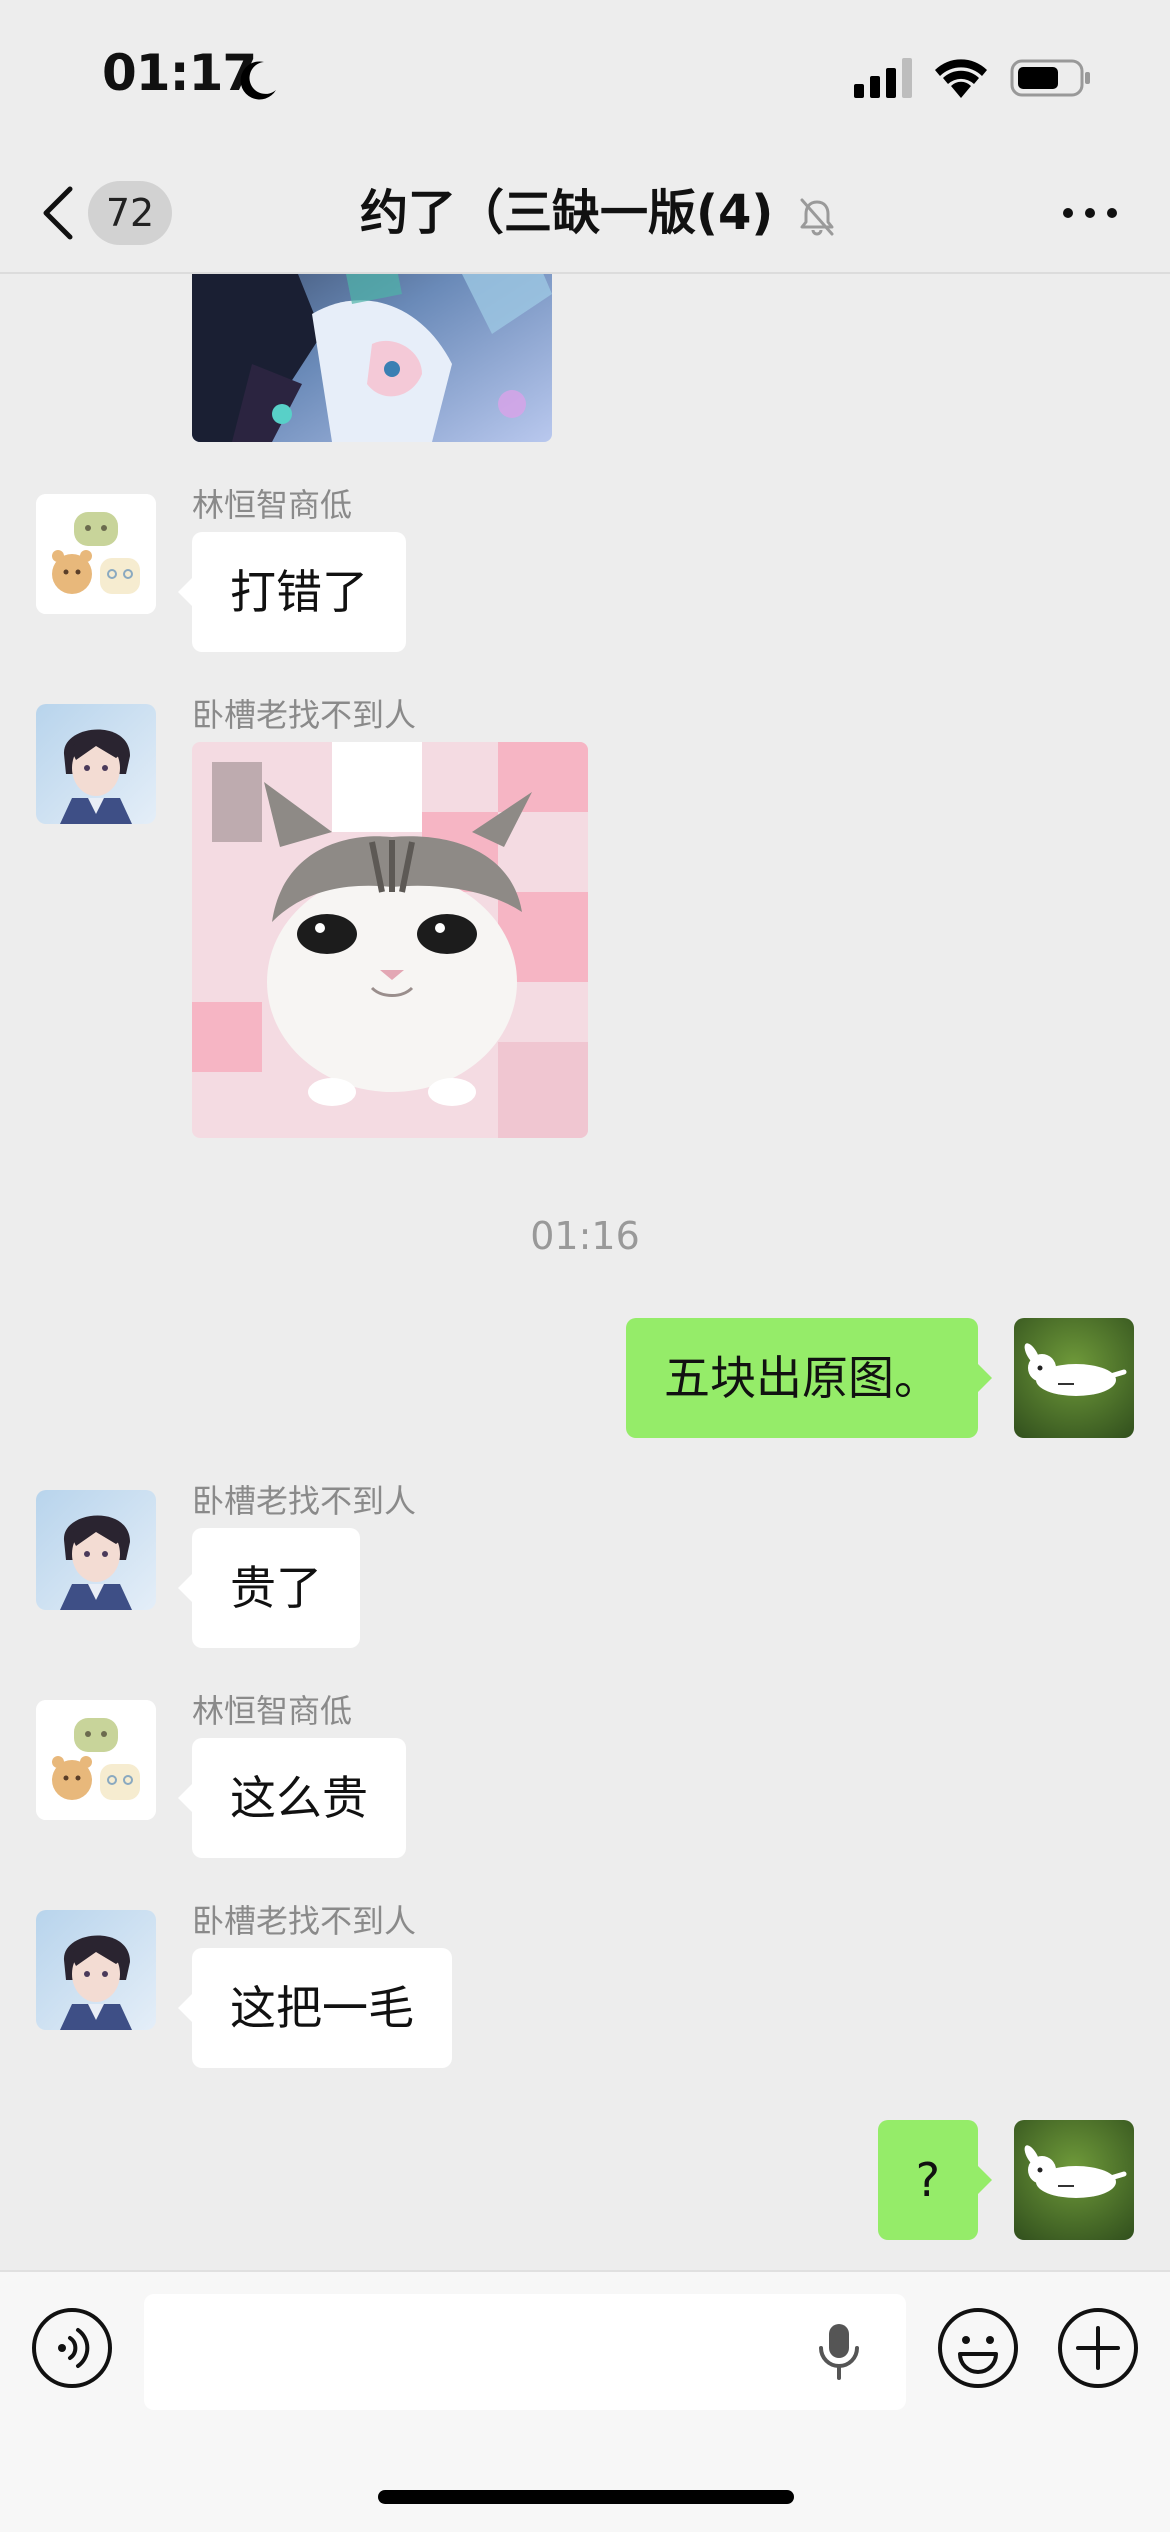  Describe the element at coordinates (179, 73) in the screenshot. I see `status-time: 01:17` at that location.